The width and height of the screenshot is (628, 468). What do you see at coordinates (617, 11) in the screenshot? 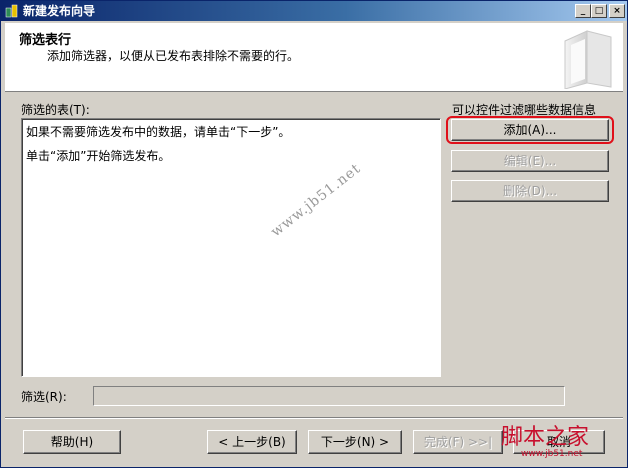
I see `close-button: ×` at bounding box center [617, 11].